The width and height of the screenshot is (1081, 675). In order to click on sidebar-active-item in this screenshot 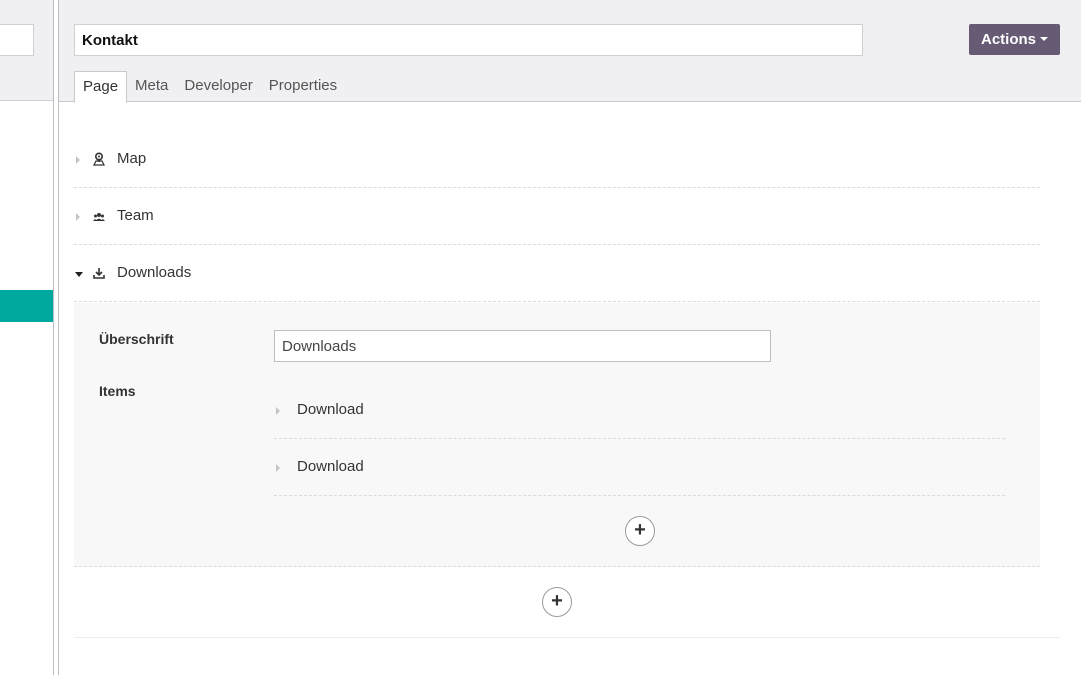, I will do `click(26, 306)`.